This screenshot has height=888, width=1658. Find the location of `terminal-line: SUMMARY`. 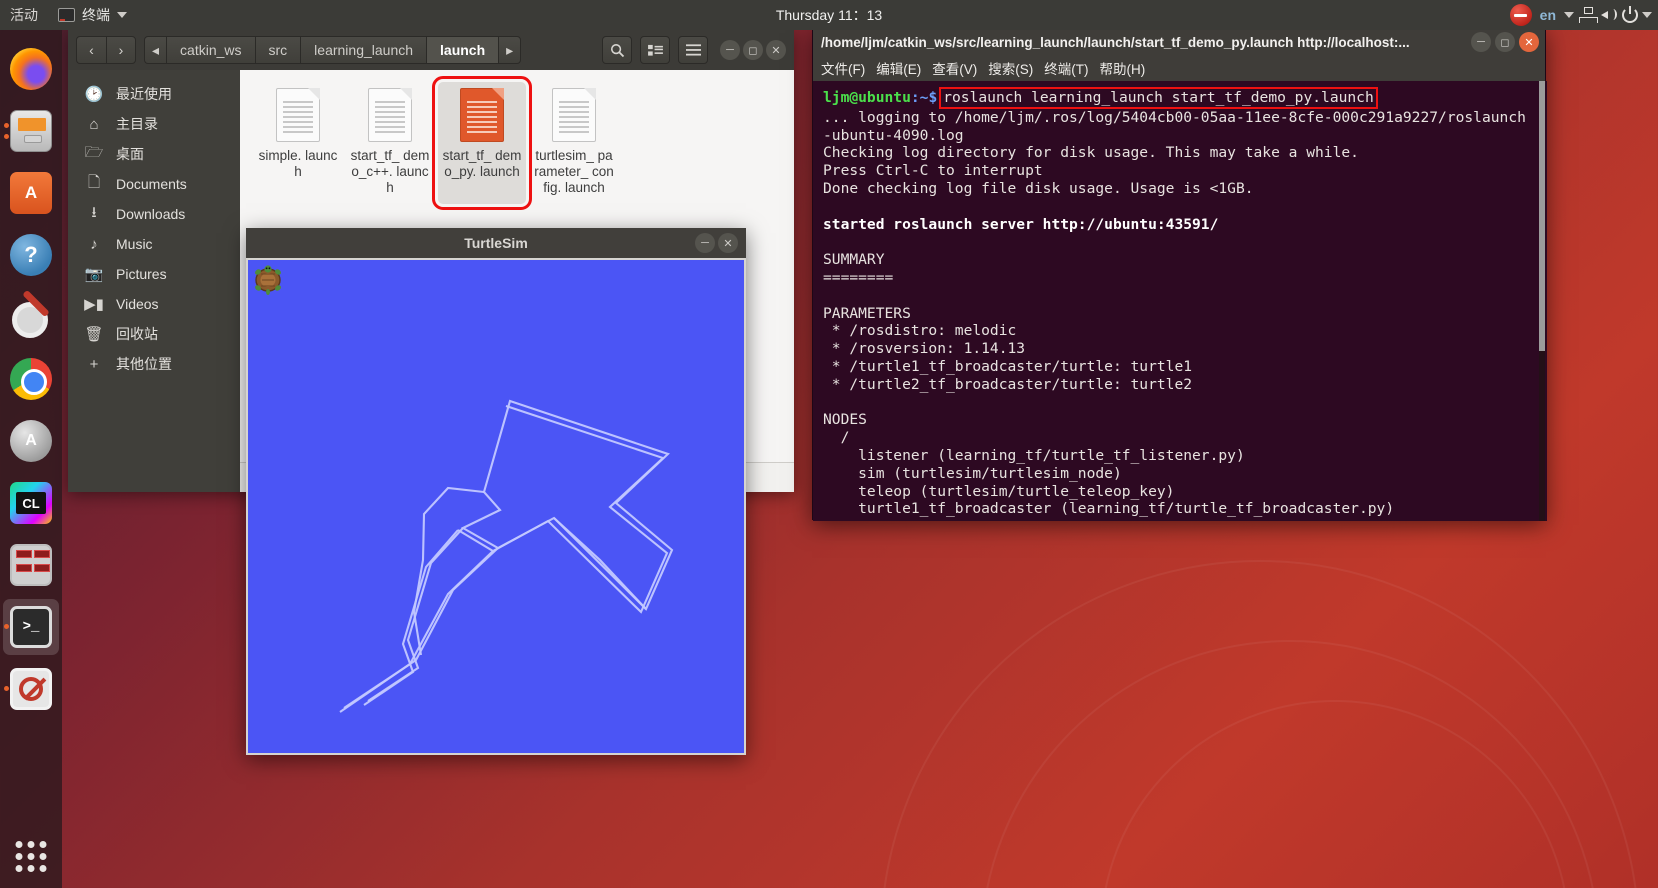

terminal-line: SUMMARY is located at coordinates (854, 260).